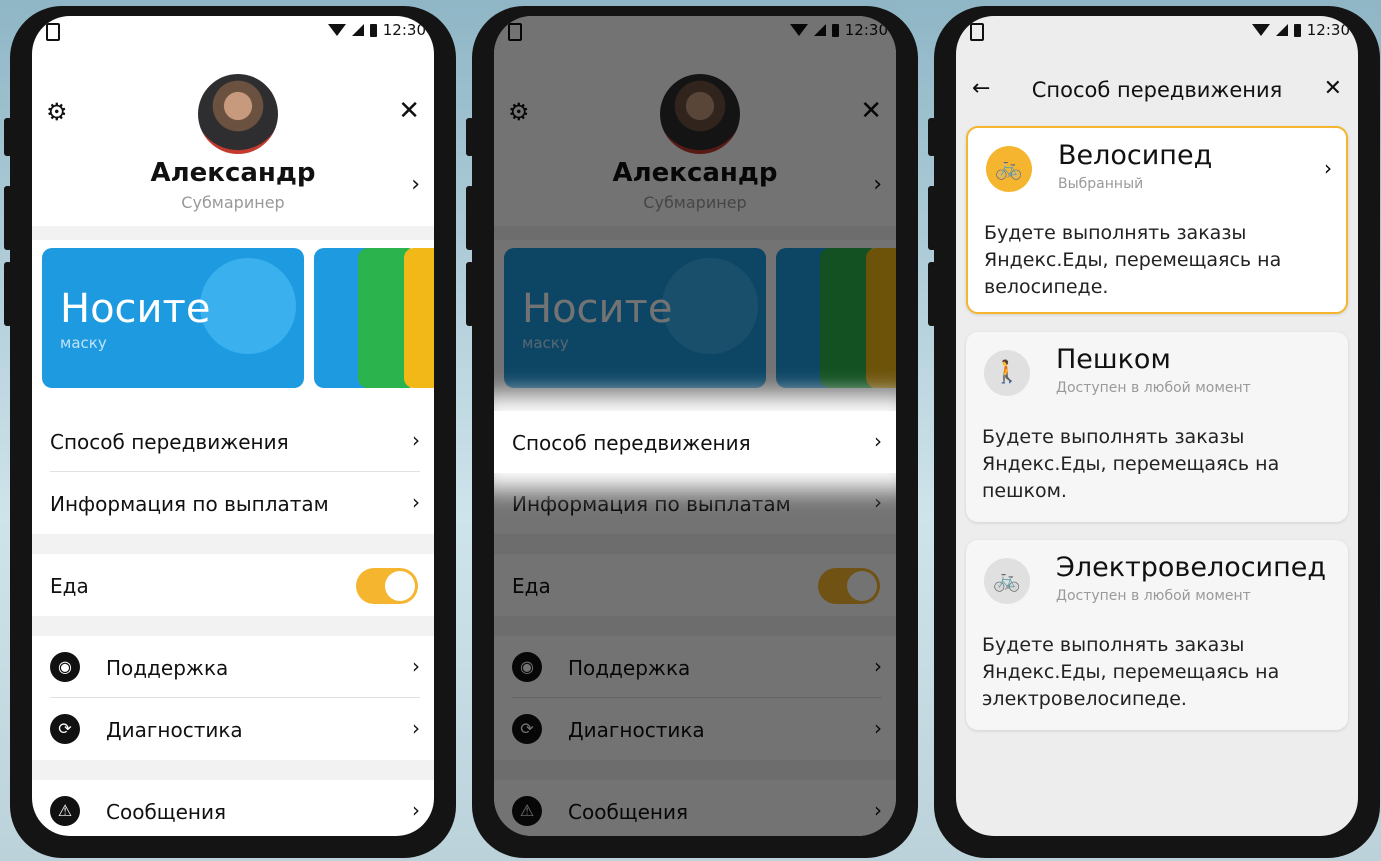  What do you see at coordinates (387, 586) in the screenshot?
I see `food-toggle` at bounding box center [387, 586].